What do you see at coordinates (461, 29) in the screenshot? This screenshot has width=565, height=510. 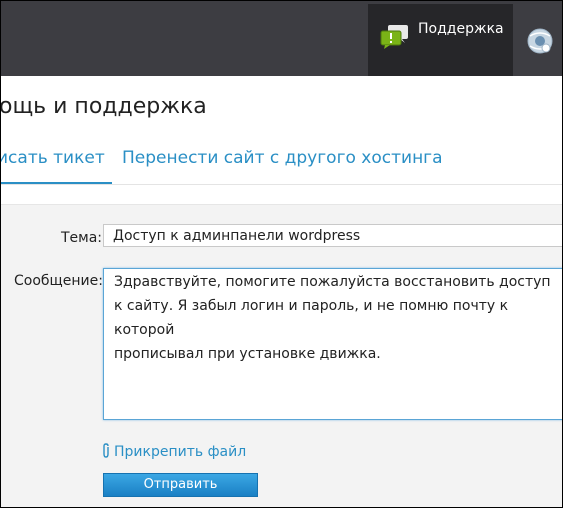 I see `support-tab-label: Поддержка` at bounding box center [461, 29].